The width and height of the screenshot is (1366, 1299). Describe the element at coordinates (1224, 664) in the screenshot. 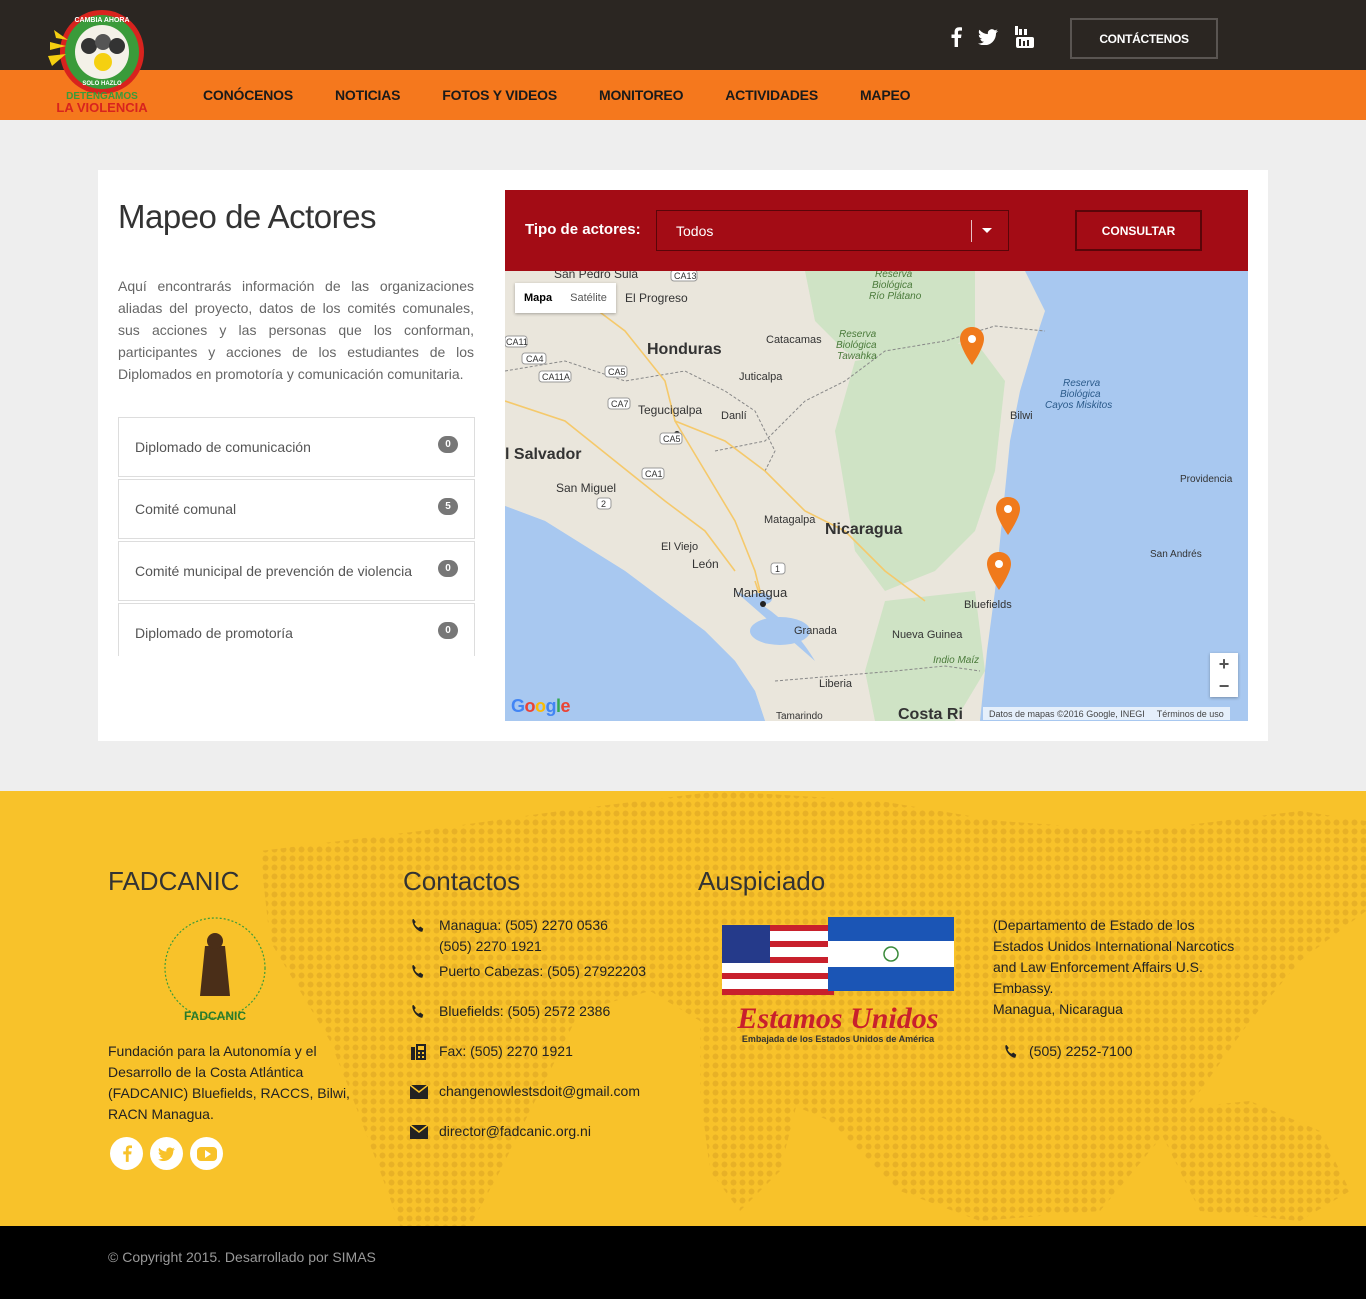

I see `zoom-in-button: +` at that location.